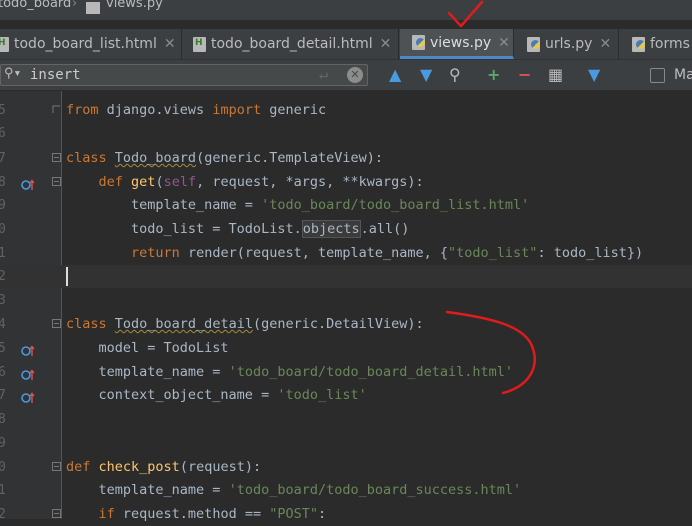  Describe the element at coordinates (490, 197) in the screenshot. I see `annotation-overlay` at that location.